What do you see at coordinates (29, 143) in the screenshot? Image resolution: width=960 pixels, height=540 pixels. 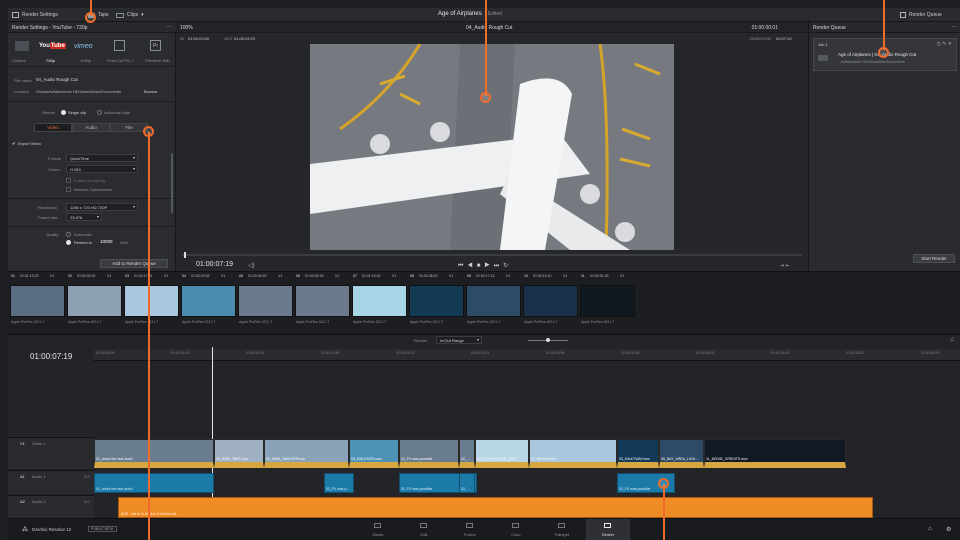 I see `export-video-label: Export Video` at bounding box center [29, 143].